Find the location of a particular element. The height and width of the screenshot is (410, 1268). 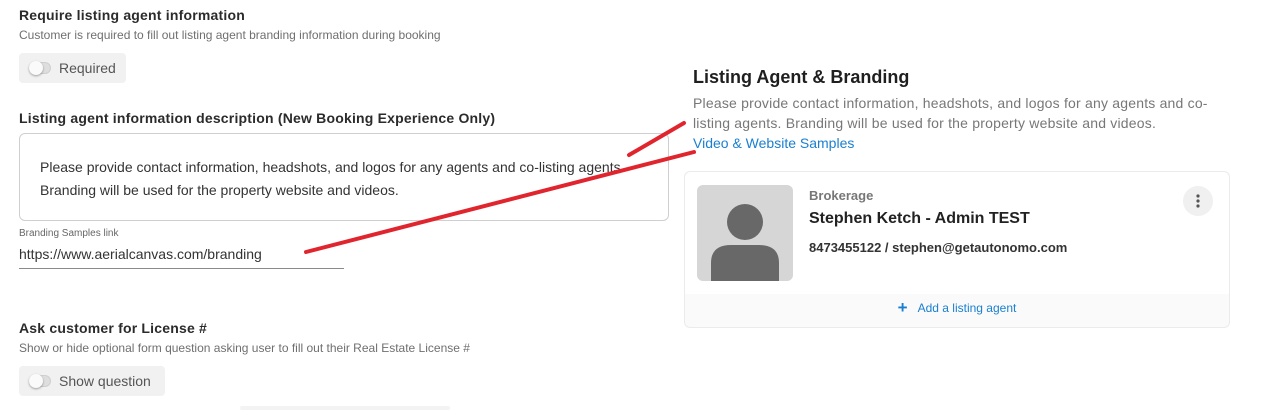

annotation-overlay is located at coordinates (500, 187).